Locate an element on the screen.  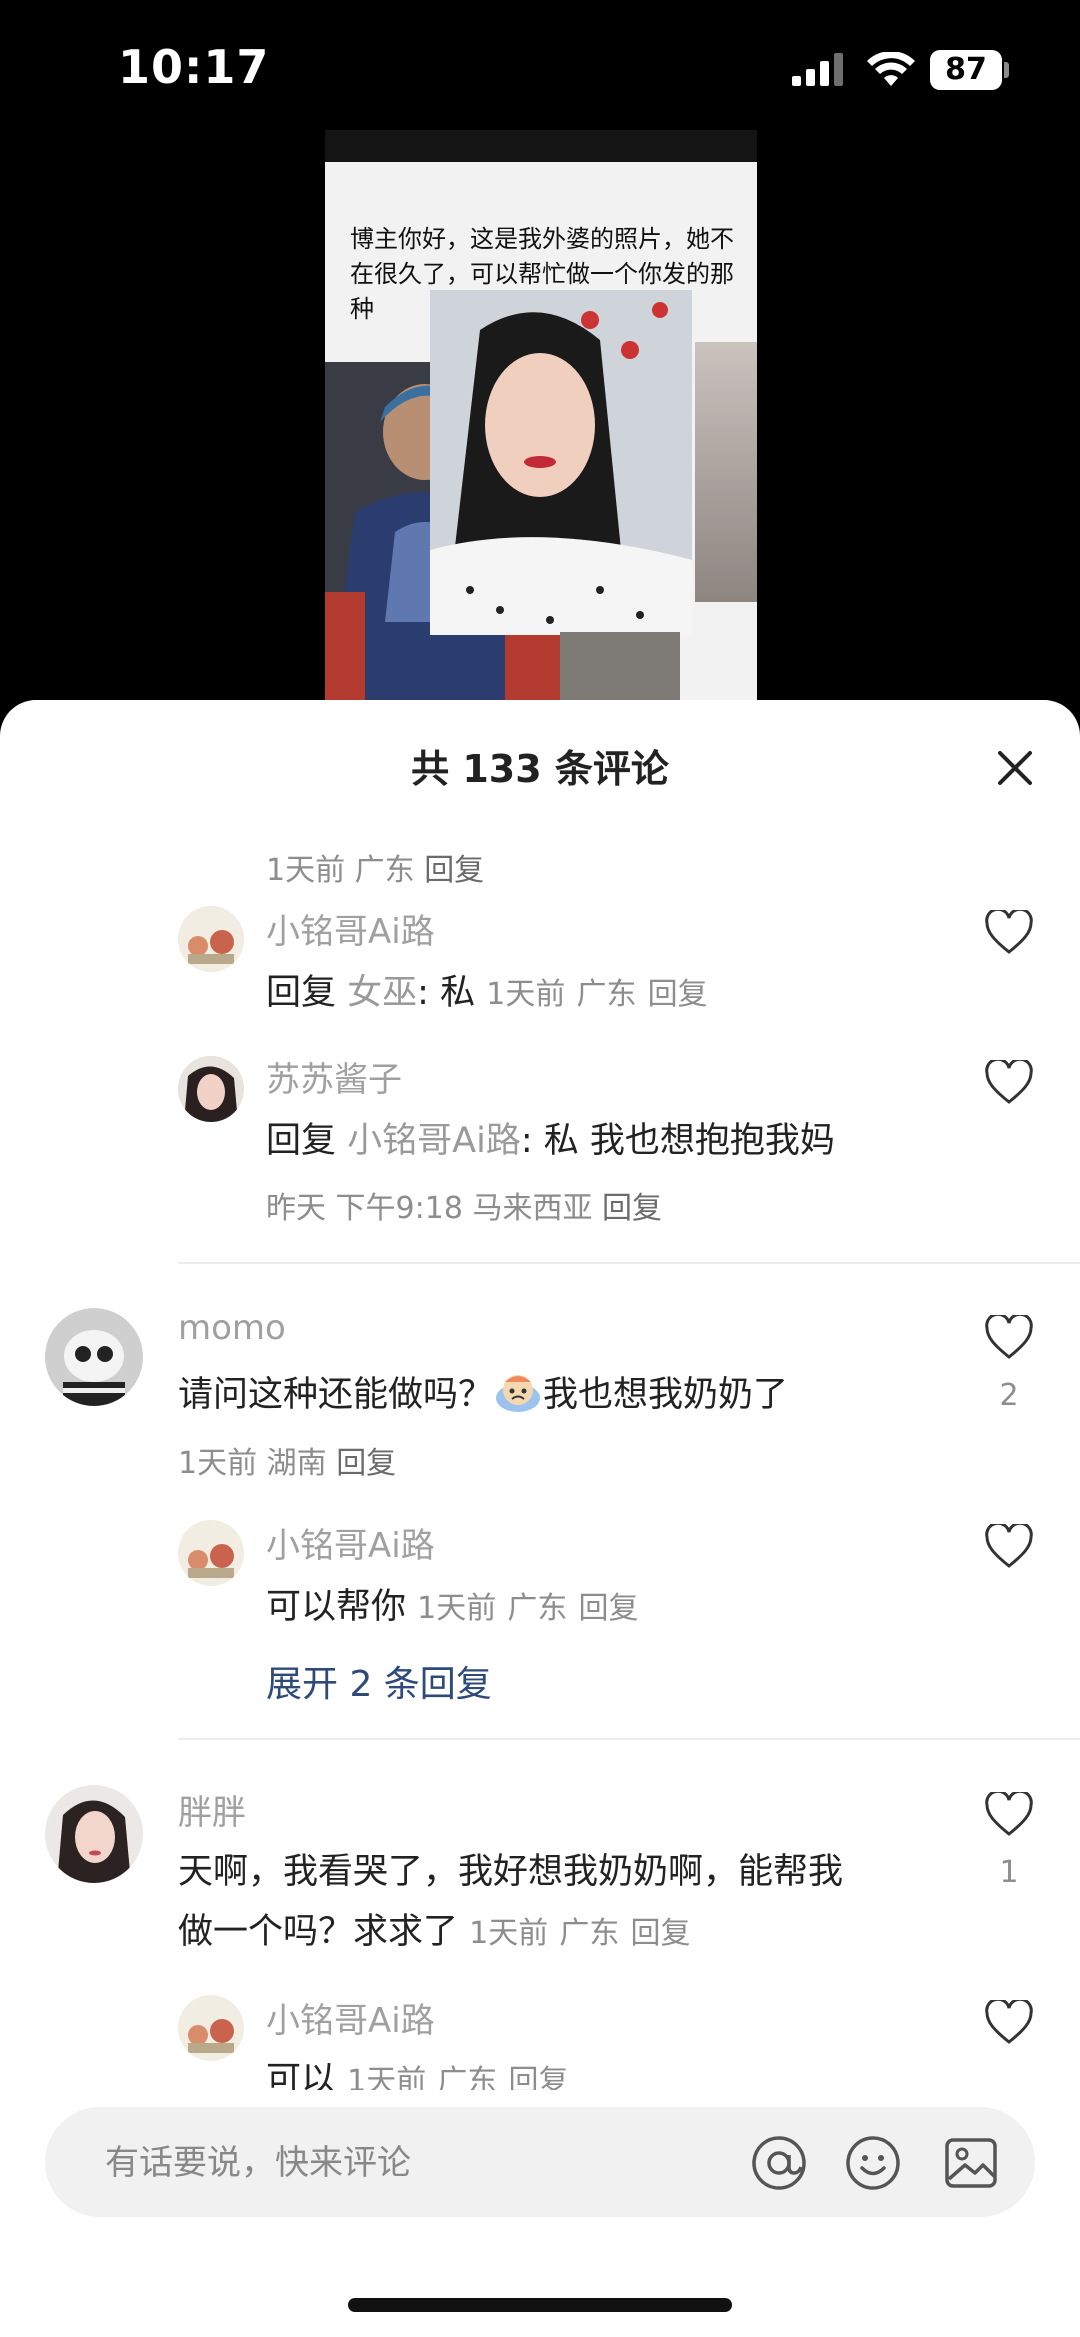
commenter-name: 苏苏酱子 is located at coordinates (334, 1076).